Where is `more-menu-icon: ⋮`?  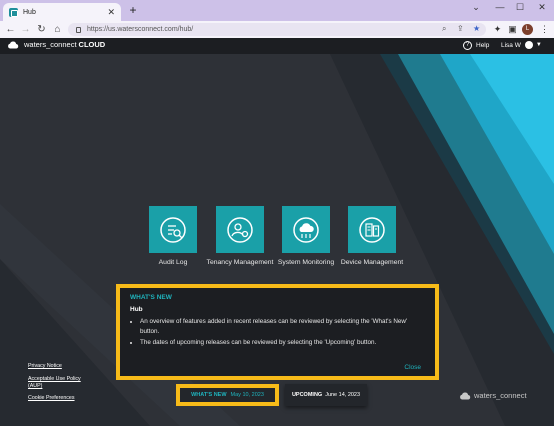 more-menu-icon: ⋮ is located at coordinates (544, 29).